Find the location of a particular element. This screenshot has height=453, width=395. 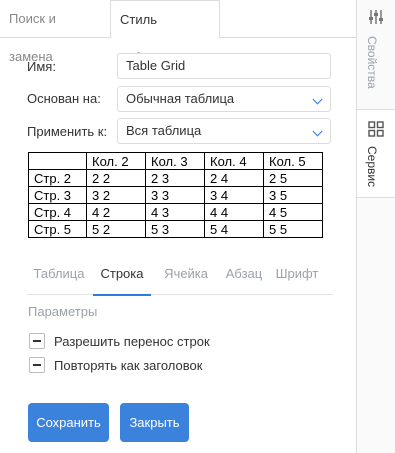

table-cell: 2 2 is located at coordinates (116, 178).